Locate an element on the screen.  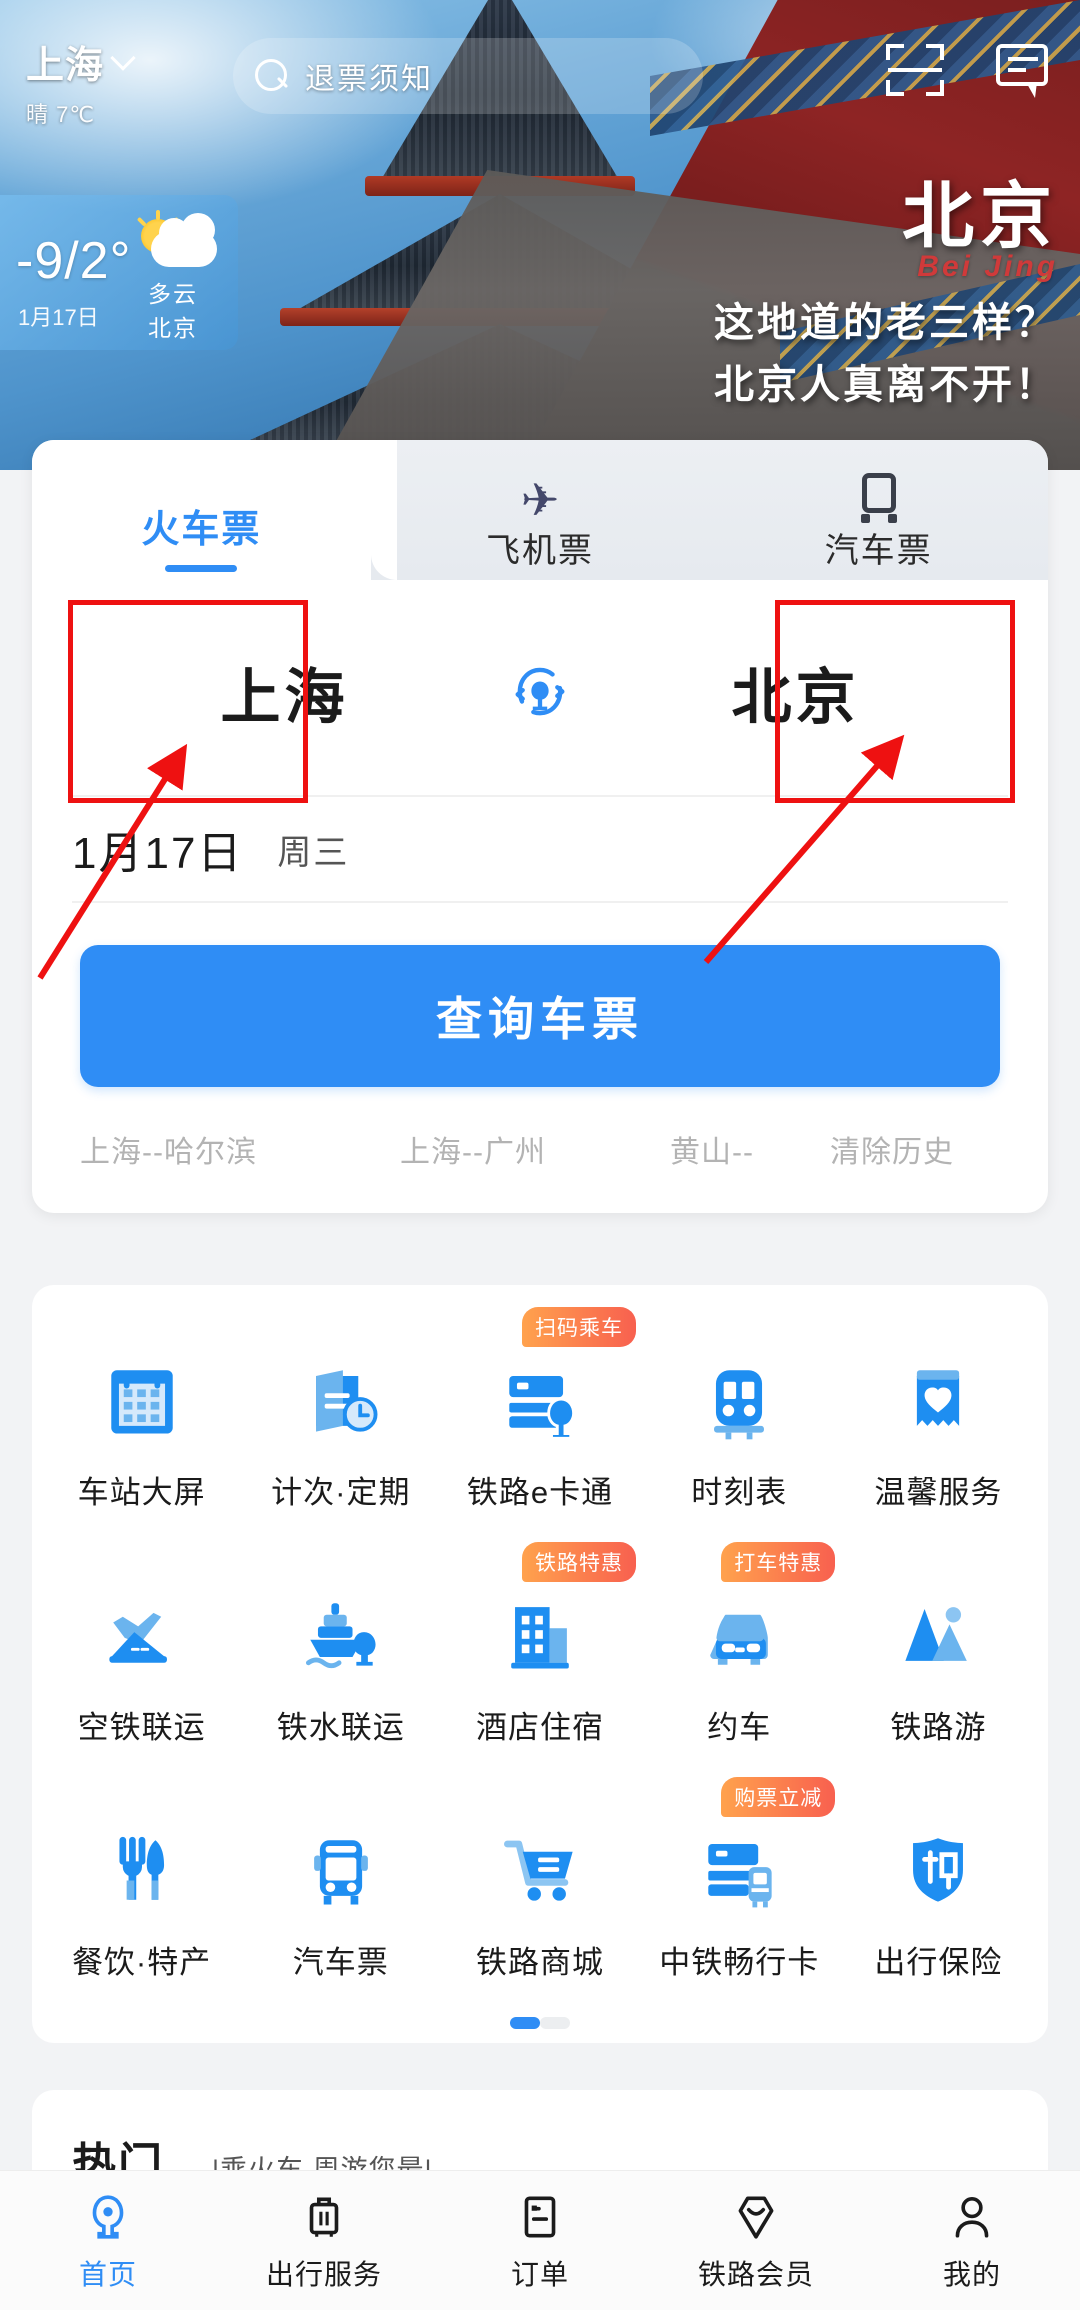
banner-line-2: 北京人真离不开！ is located at coordinates (886, 384).